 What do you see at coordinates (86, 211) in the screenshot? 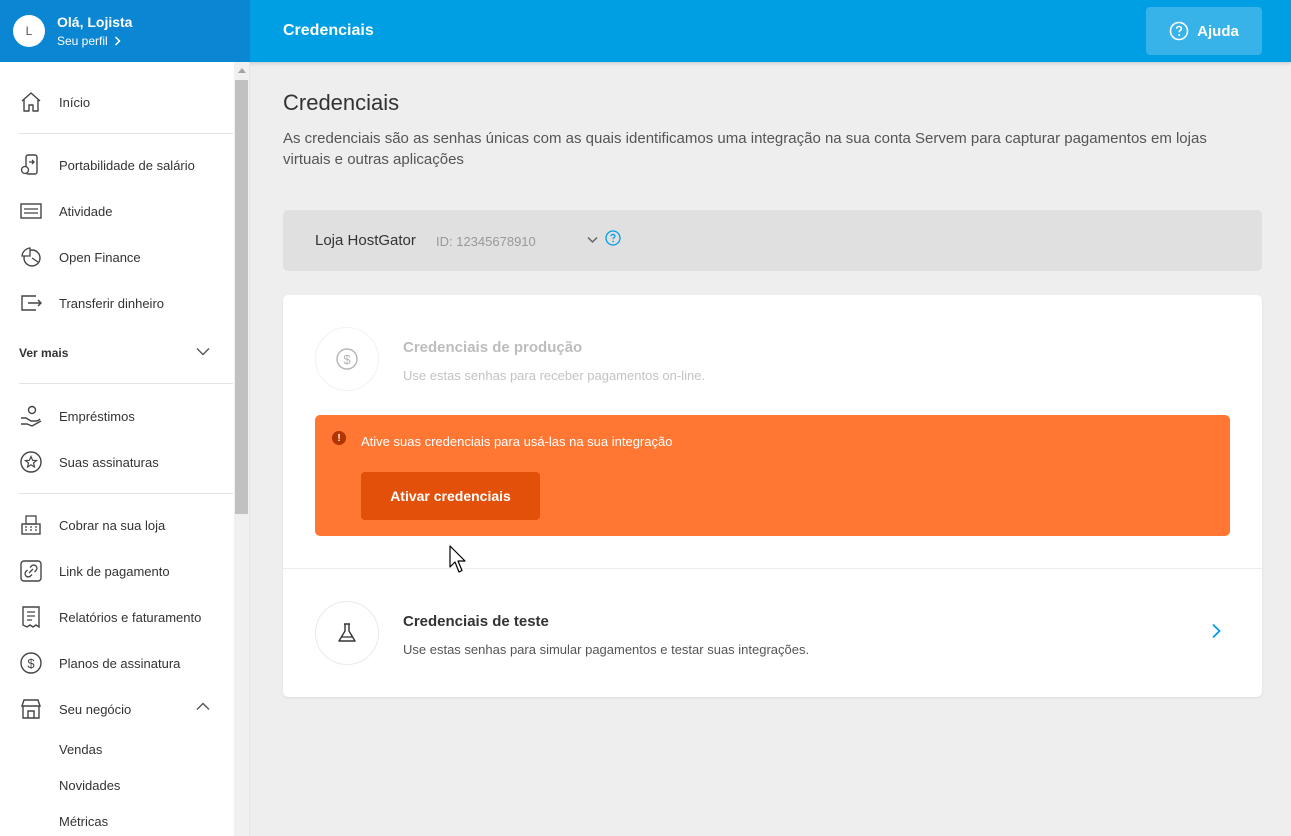
I see `sidebar-item-label: Atividade` at bounding box center [86, 211].